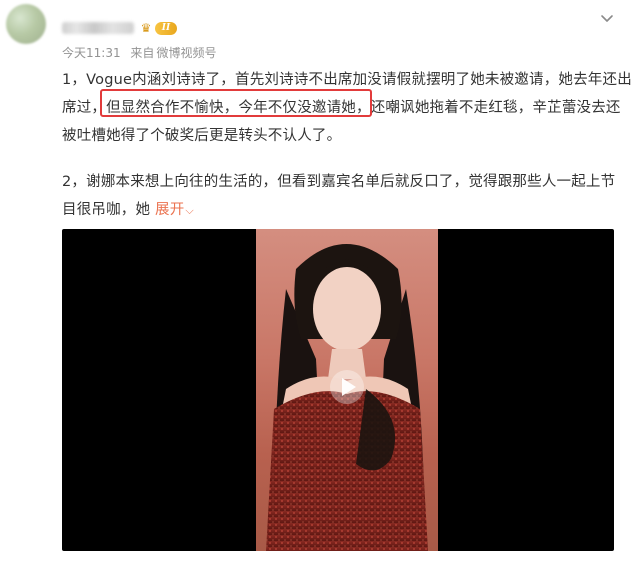 This screenshot has width=640, height=574. Describe the element at coordinates (189, 210) in the screenshot. I see `chevron-down-icon: ⌵` at that location.